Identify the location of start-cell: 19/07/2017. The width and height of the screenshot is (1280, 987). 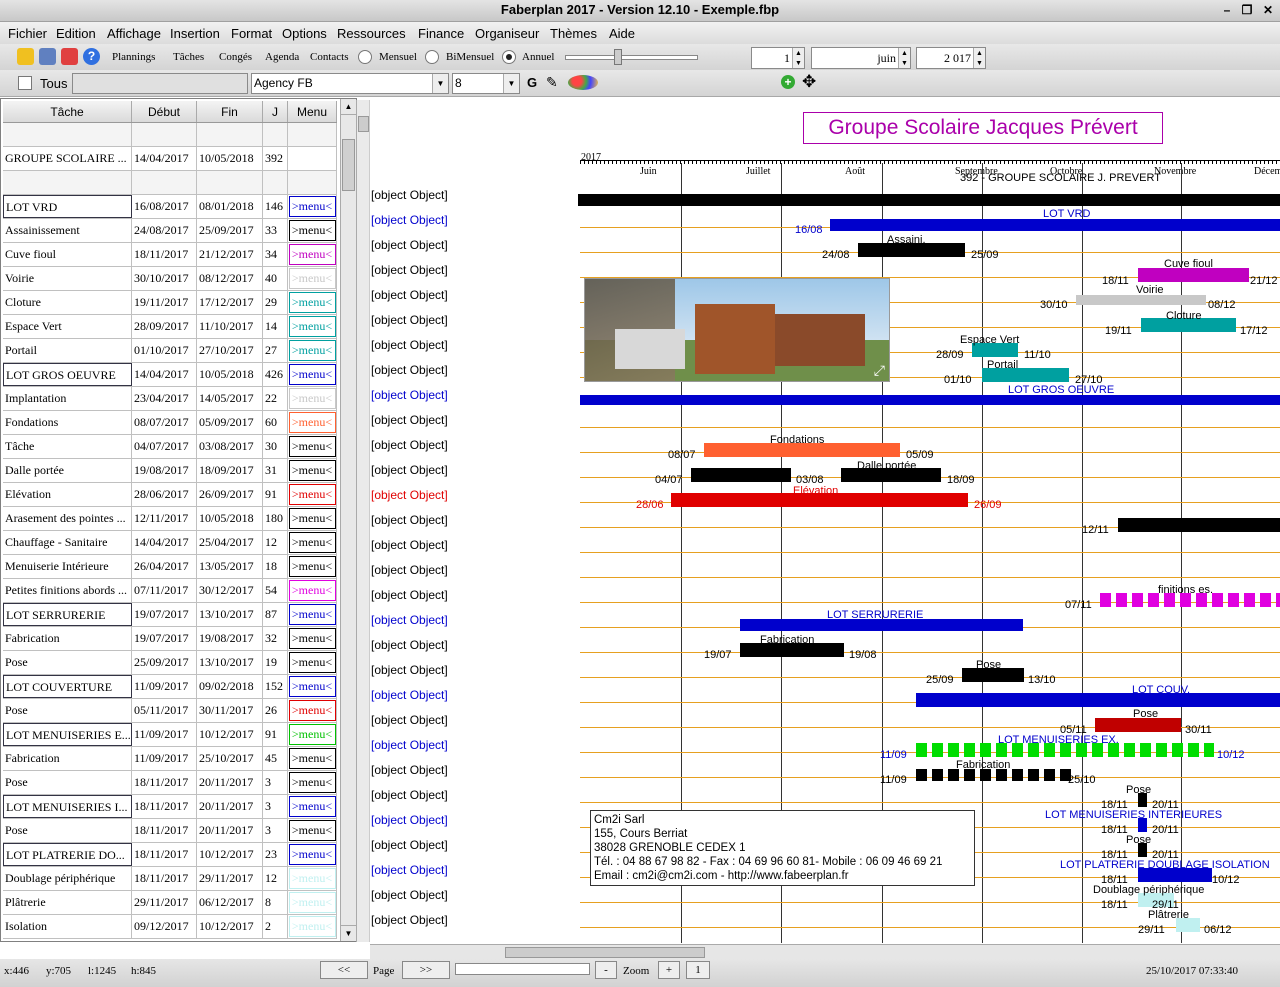
(164, 638).